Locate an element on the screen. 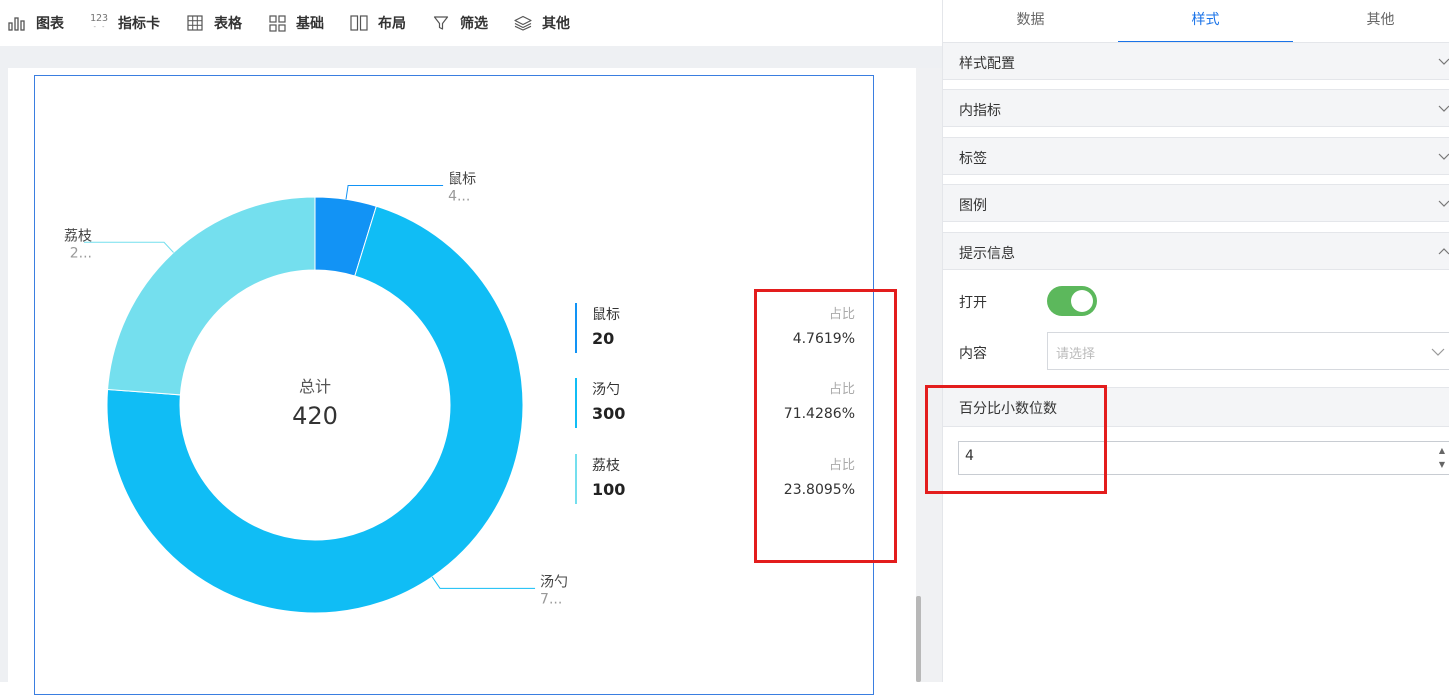  ratio-highlight-box is located at coordinates (825, 426).